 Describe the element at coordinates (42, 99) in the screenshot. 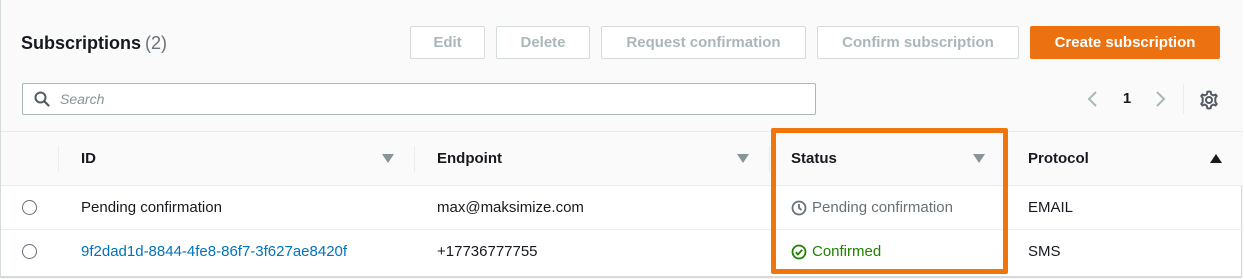

I see `search-icon` at that location.